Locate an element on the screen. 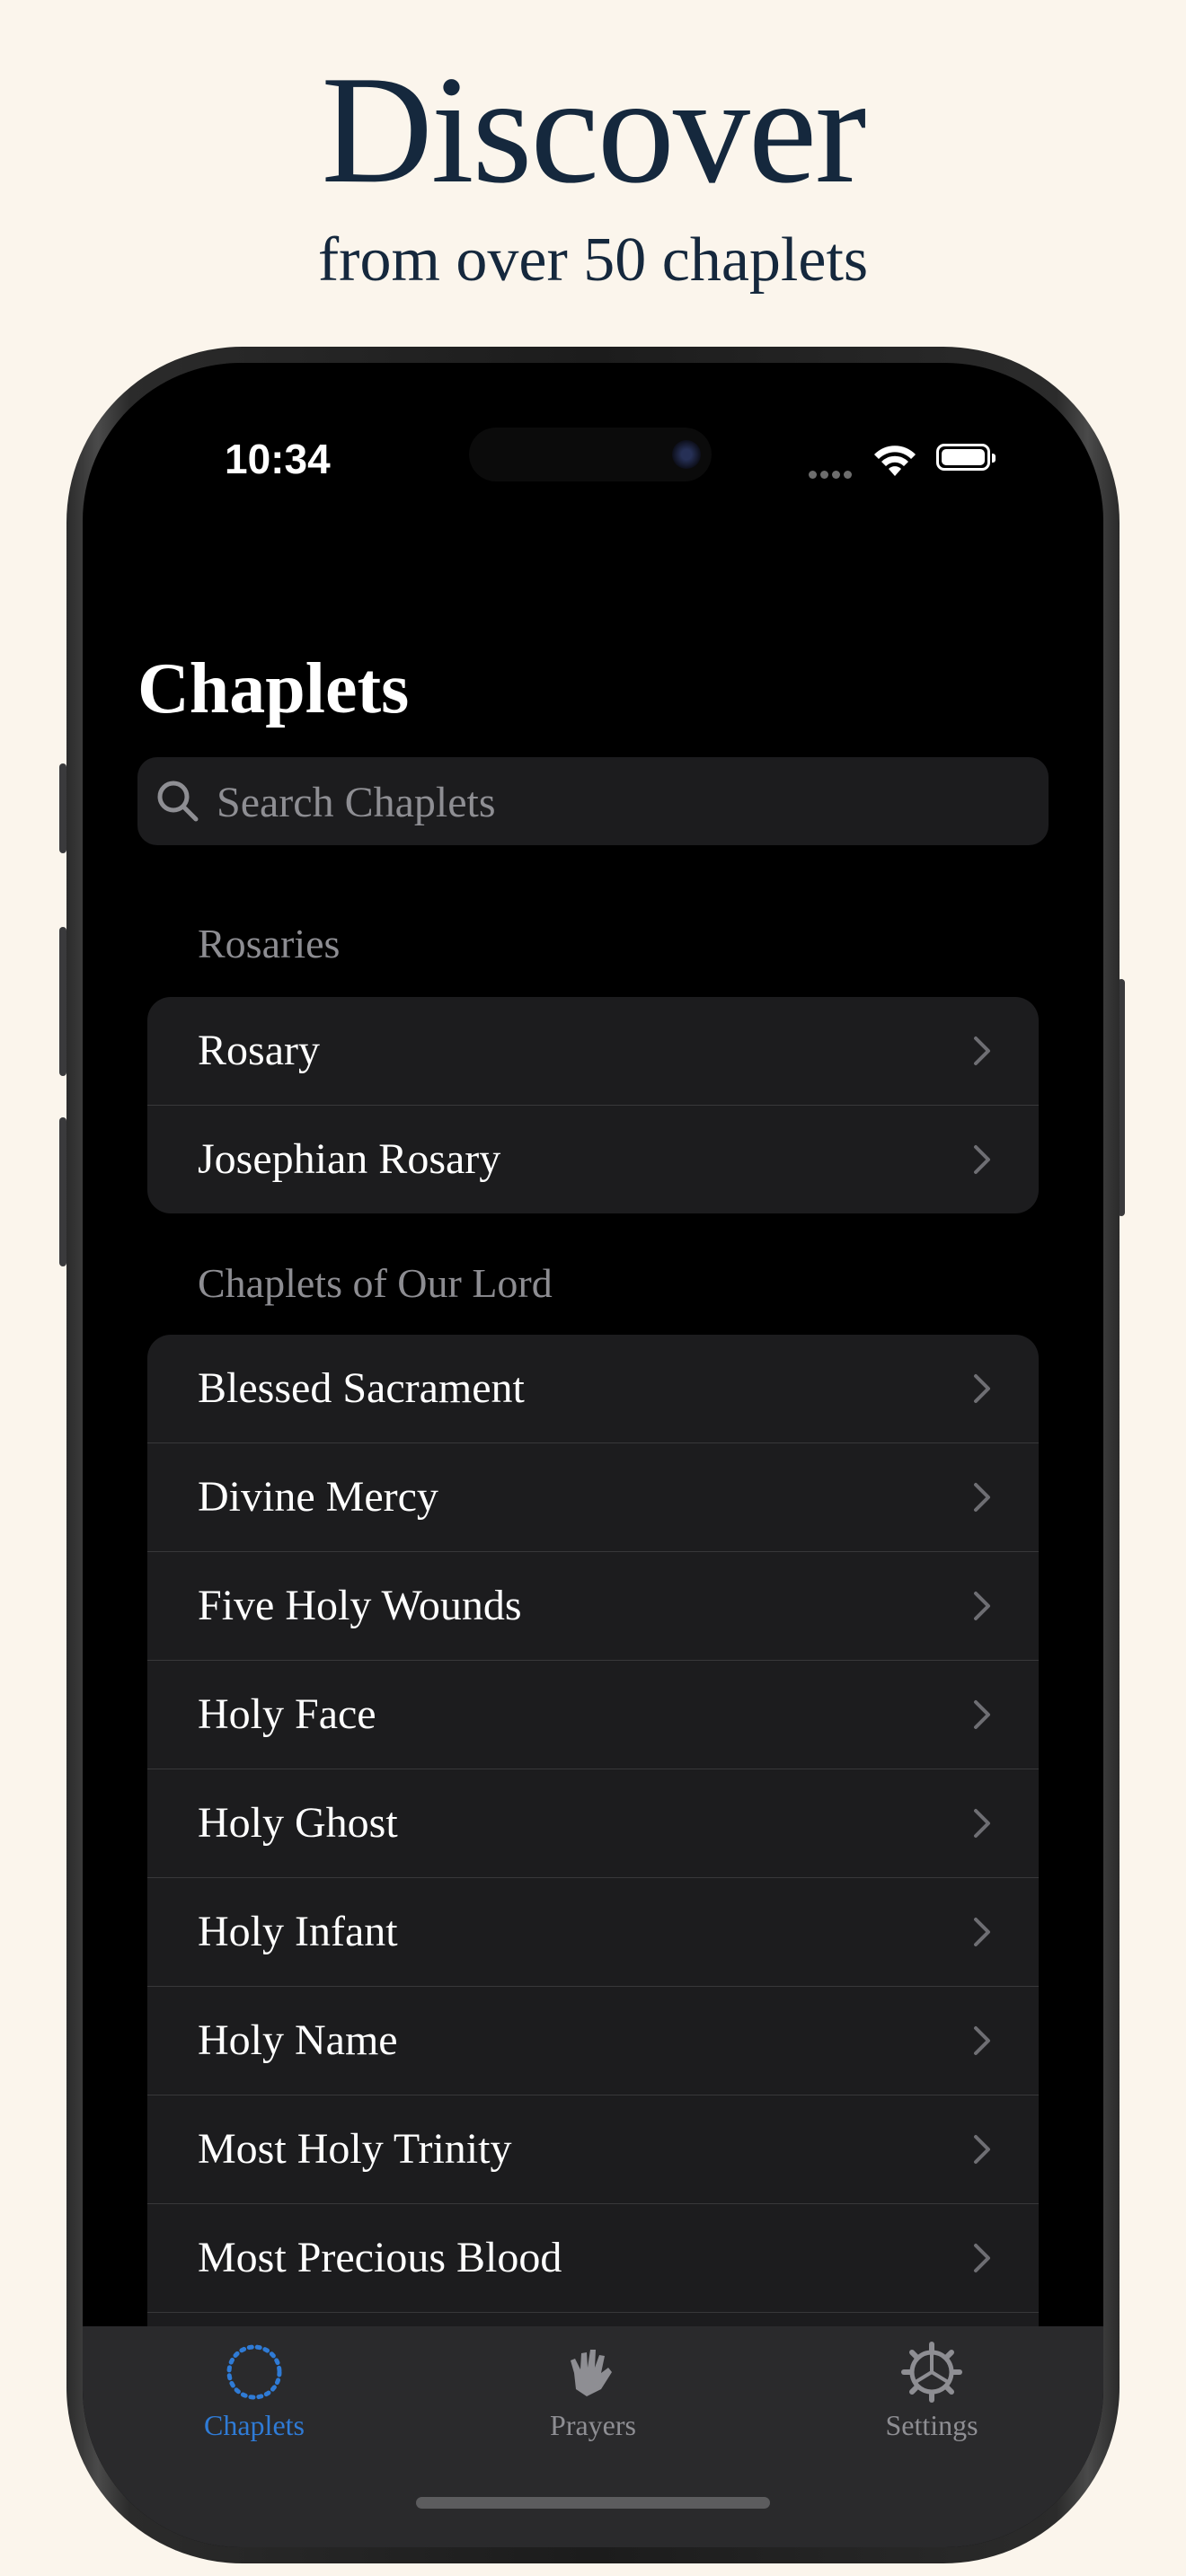 Image resolution: width=1186 pixels, height=2576 pixels. cellular-signal-icon is located at coordinates (832, 473).